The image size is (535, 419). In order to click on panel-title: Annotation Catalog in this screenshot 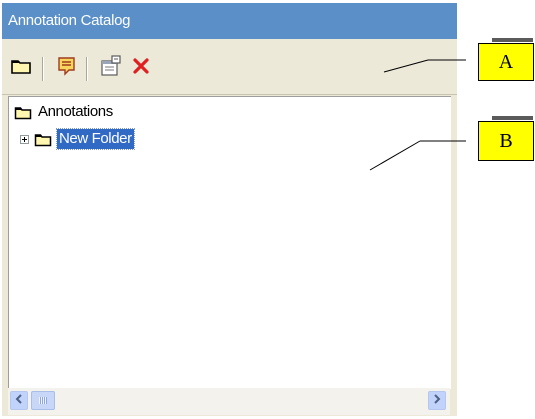, I will do `click(229, 21)`.